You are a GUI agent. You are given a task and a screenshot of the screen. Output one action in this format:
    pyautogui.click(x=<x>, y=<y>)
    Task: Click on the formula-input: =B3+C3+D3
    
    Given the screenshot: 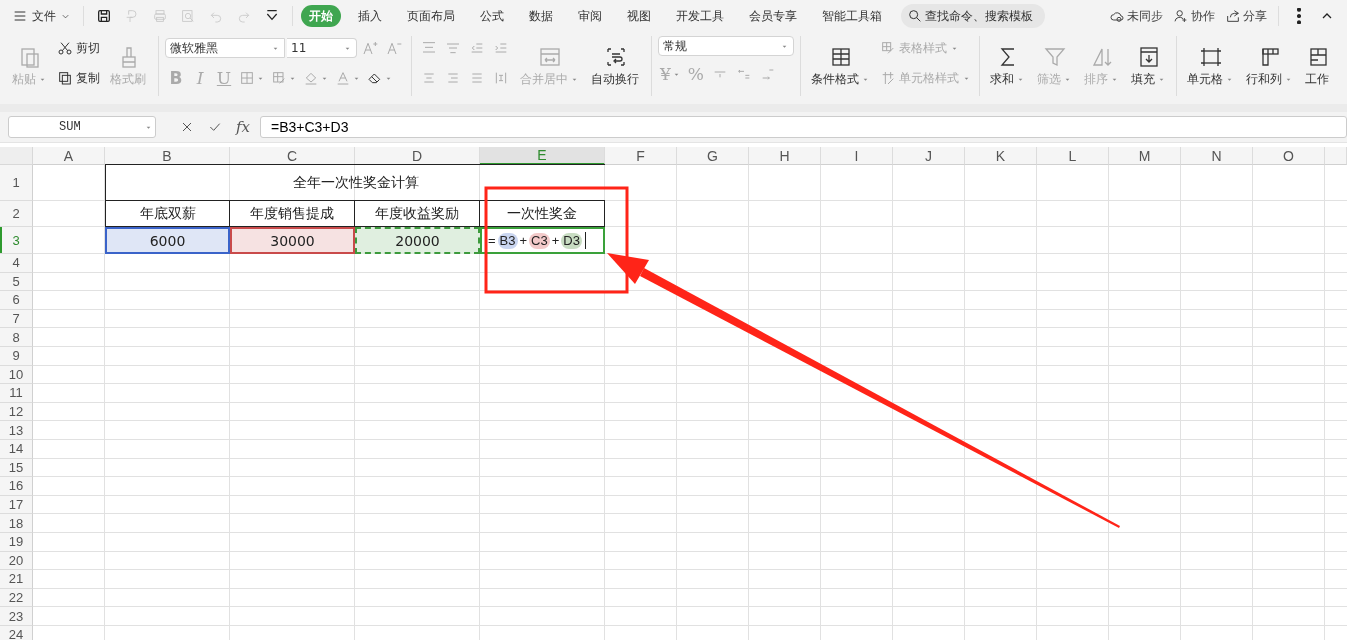 What is the action you would take?
    pyautogui.click(x=803, y=127)
    